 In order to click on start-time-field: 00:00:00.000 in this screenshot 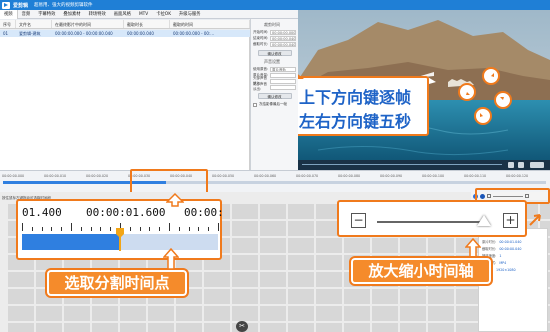, I will do `click(283, 32)`.